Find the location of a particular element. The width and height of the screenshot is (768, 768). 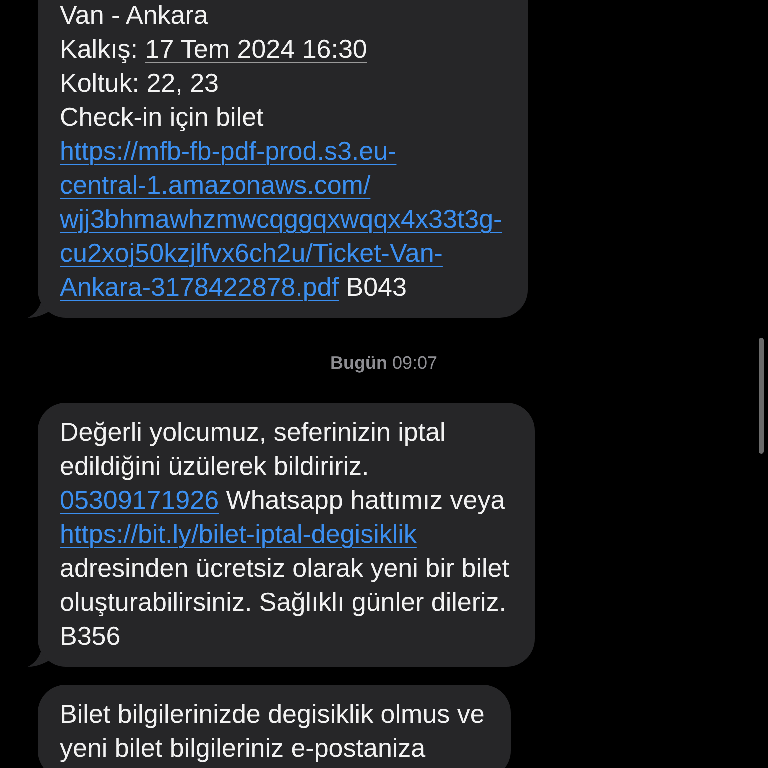

message-text: B356 is located at coordinates (90, 636).